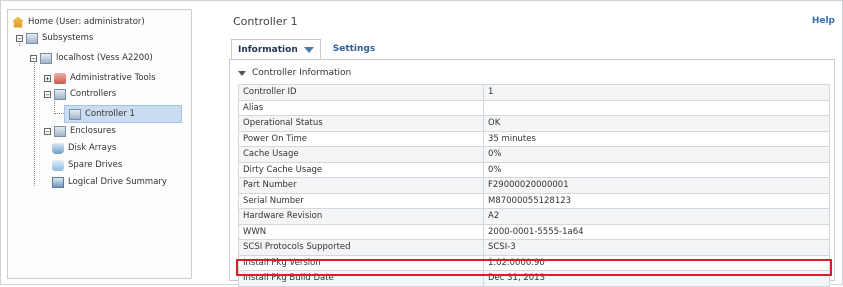  What do you see at coordinates (823, 21) in the screenshot?
I see `help-link: Help` at bounding box center [823, 21].